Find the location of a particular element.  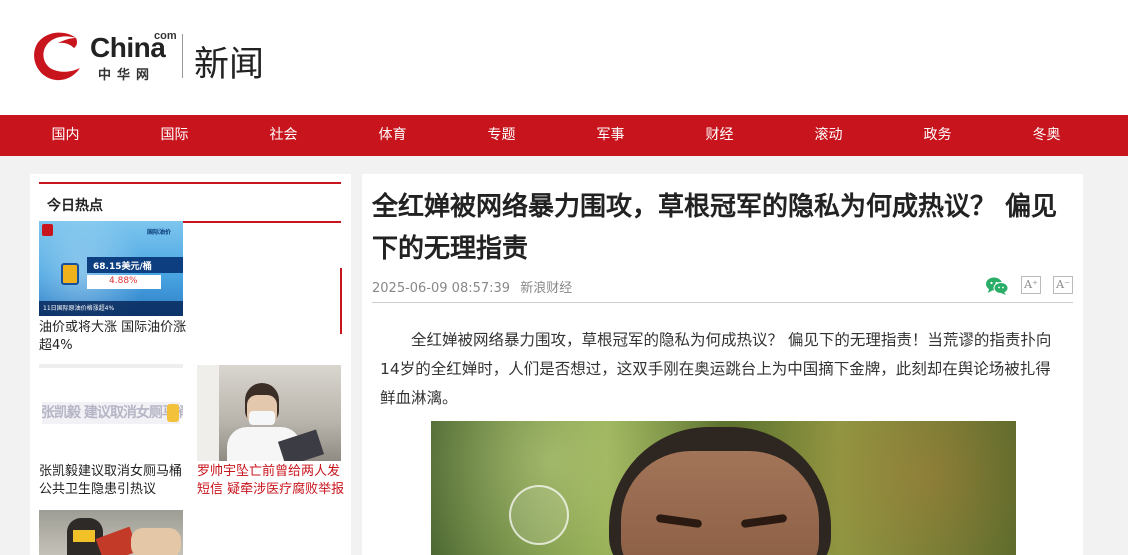

nav-item-sports: 体育 is located at coordinates (392, 135).